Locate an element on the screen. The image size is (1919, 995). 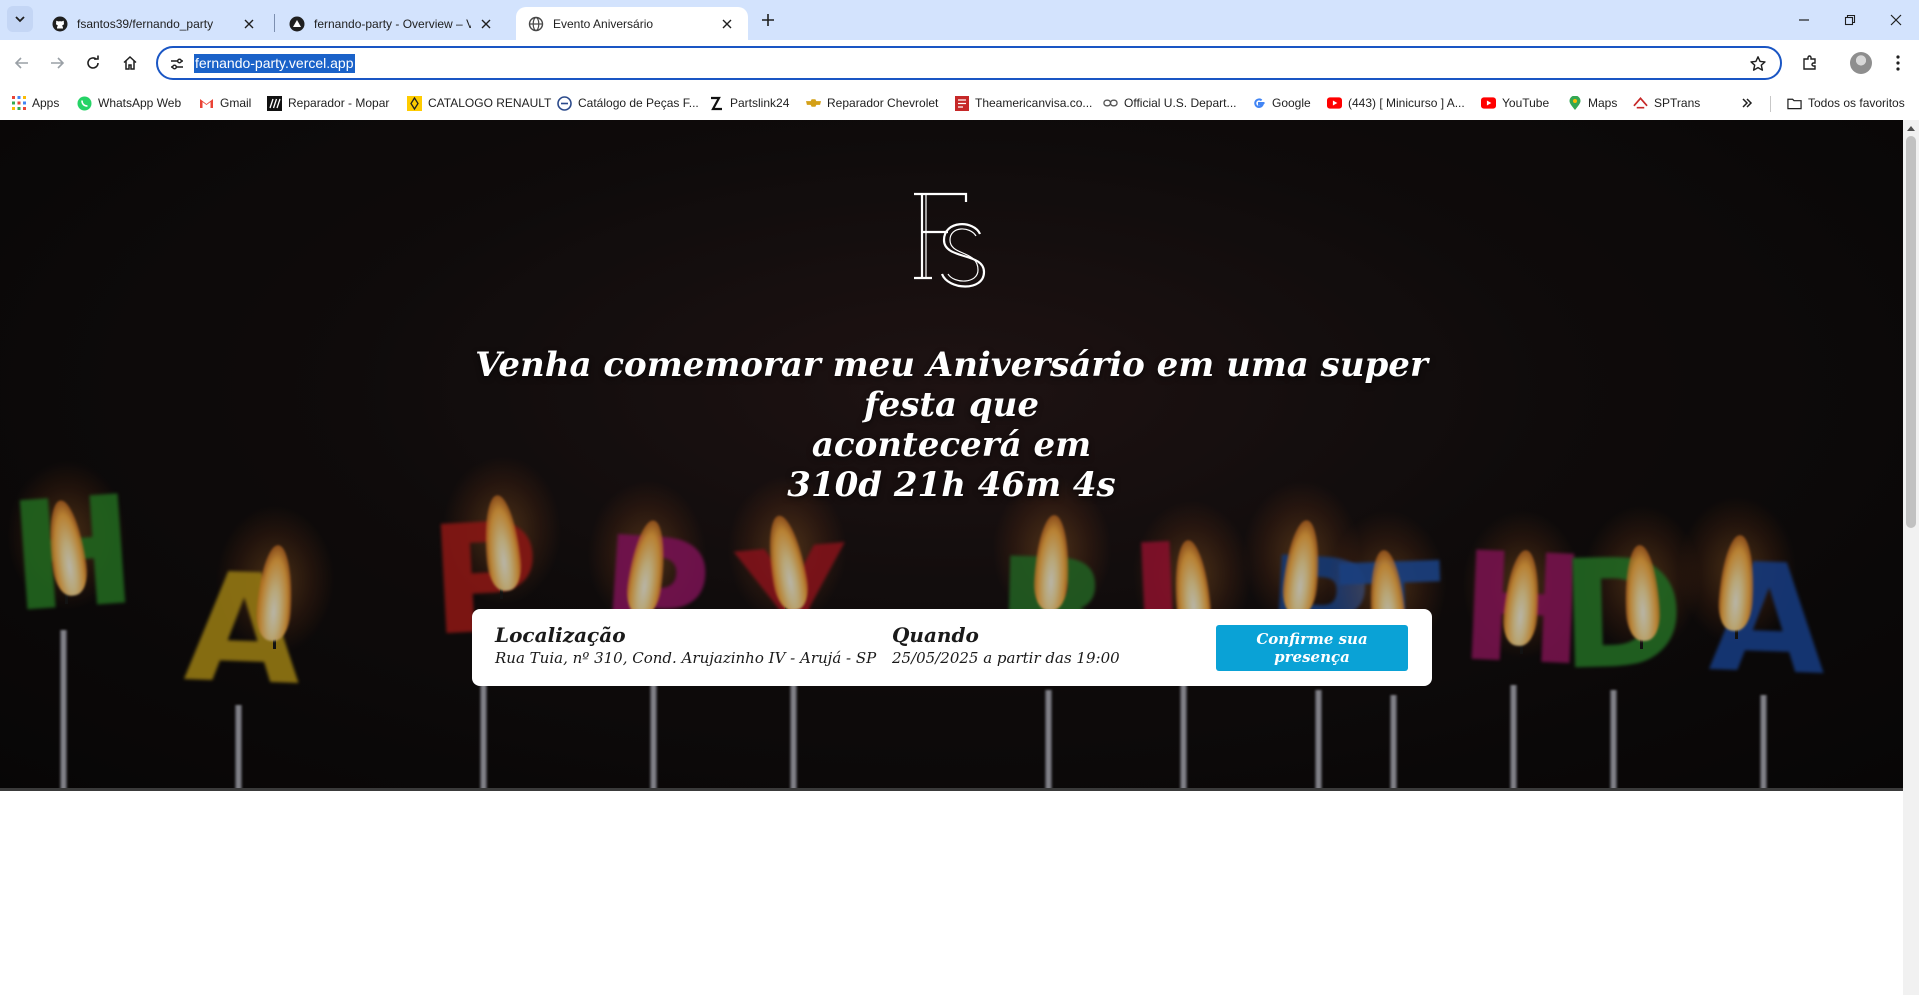
minimize-button is located at coordinates (1804, 20).